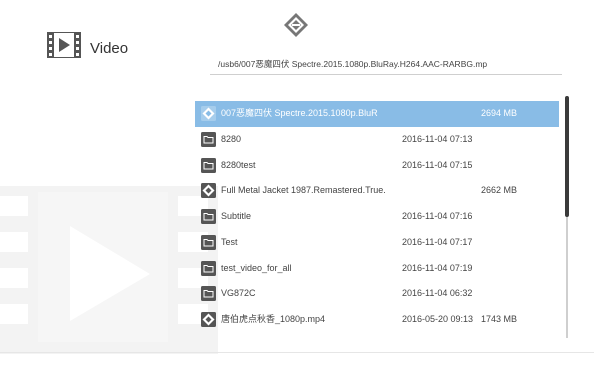 Image resolution: width=594 pixels, height=369 pixels. Describe the element at coordinates (377, 243) in the screenshot. I see `folder-row: Test 2016-11-04 07:17` at that location.